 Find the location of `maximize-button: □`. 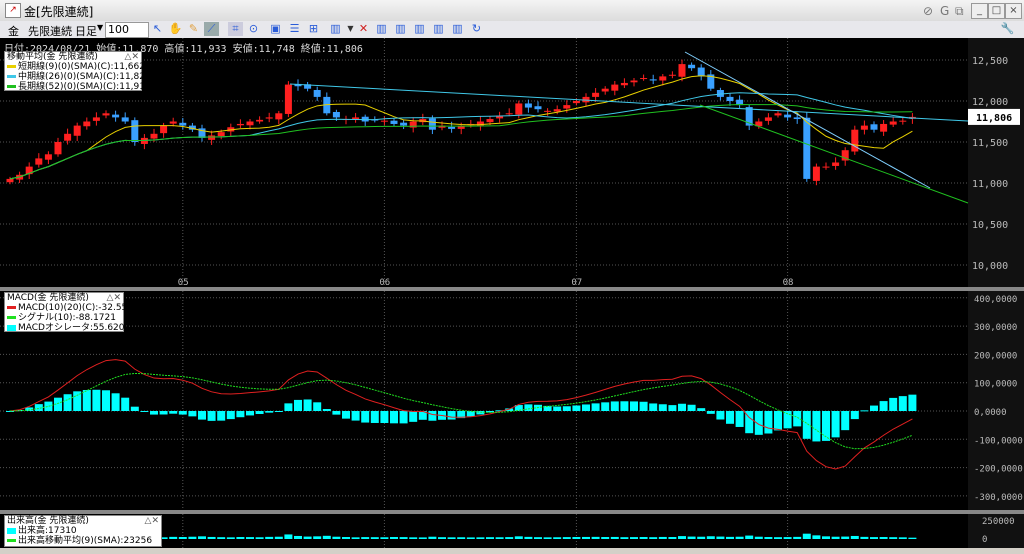

maximize-button: □ is located at coordinates (996, 11).